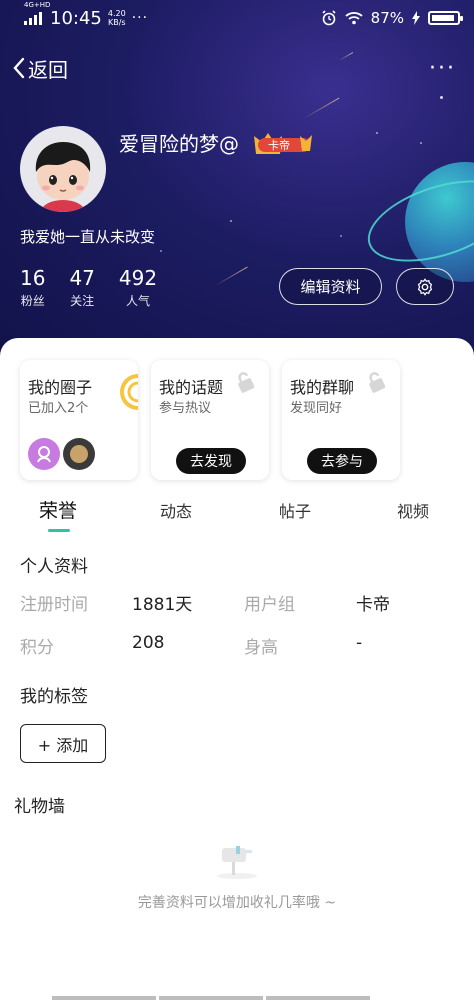  What do you see at coordinates (179, 144) in the screenshot?
I see `username: 爱冒险的梦@` at bounding box center [179, 144].